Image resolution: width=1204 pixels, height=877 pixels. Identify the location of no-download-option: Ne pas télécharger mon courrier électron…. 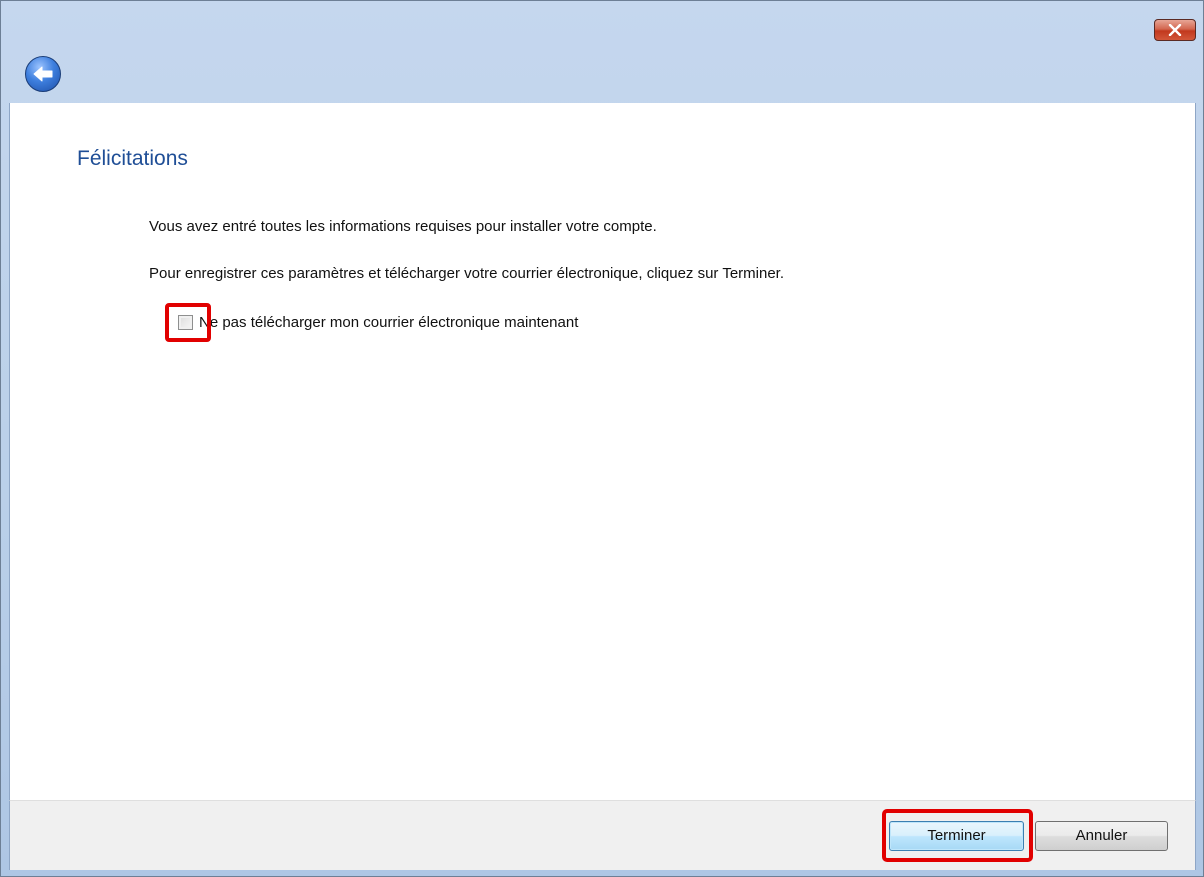
(378, 322).